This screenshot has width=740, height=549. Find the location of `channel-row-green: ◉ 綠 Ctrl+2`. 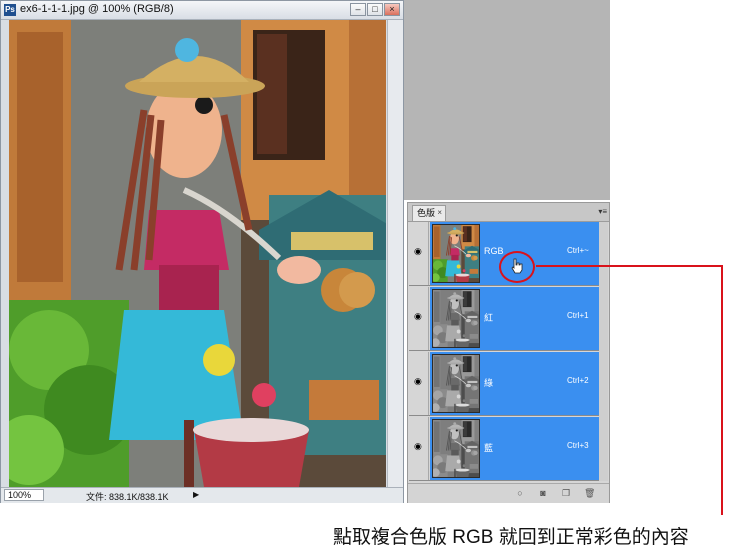

channel-row-green: ◉ 綠 Ctrl+2 is located at coordinates (508, 384).